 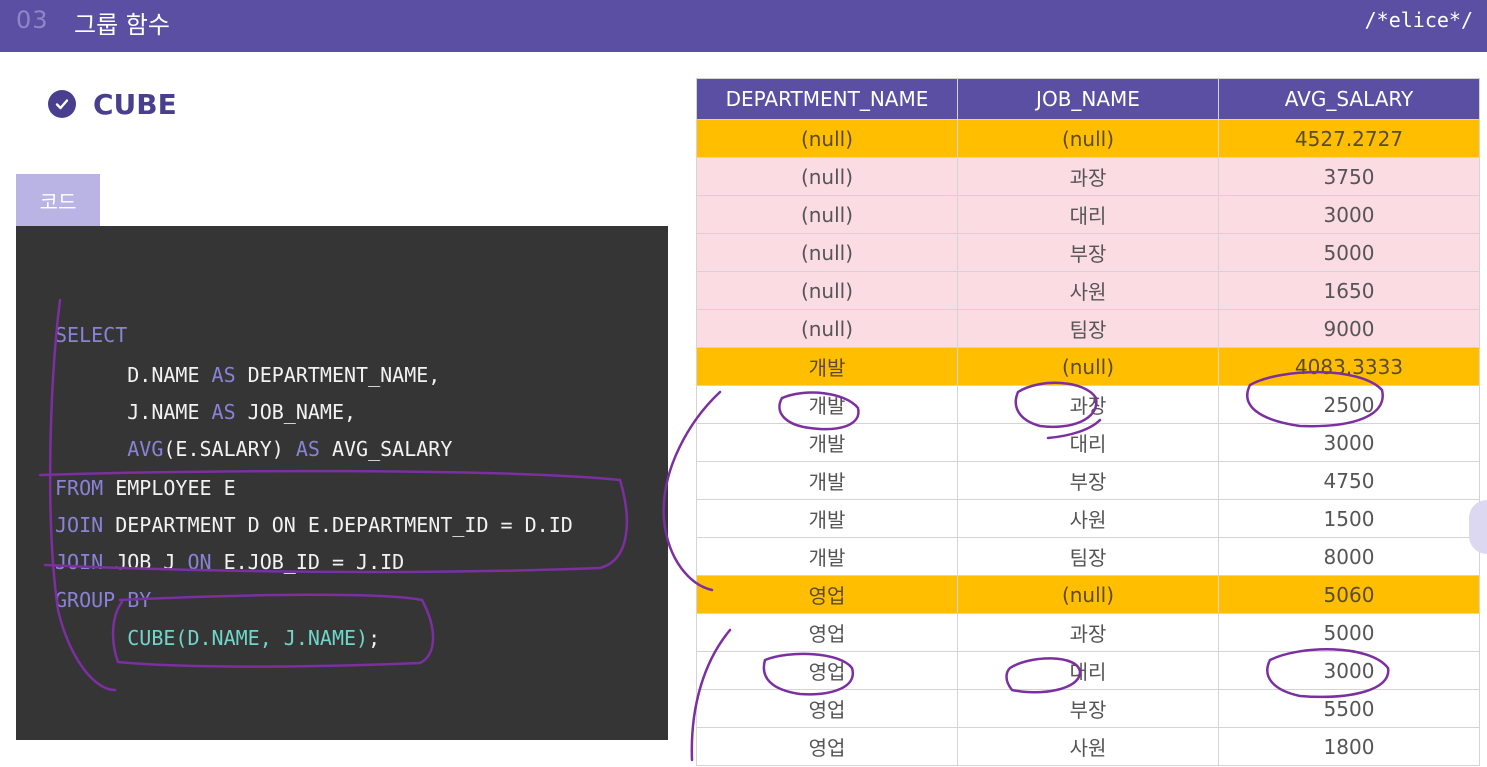 I want to click on table-row: (null) (null) 4527.2727, so click(x=1088, y=138).